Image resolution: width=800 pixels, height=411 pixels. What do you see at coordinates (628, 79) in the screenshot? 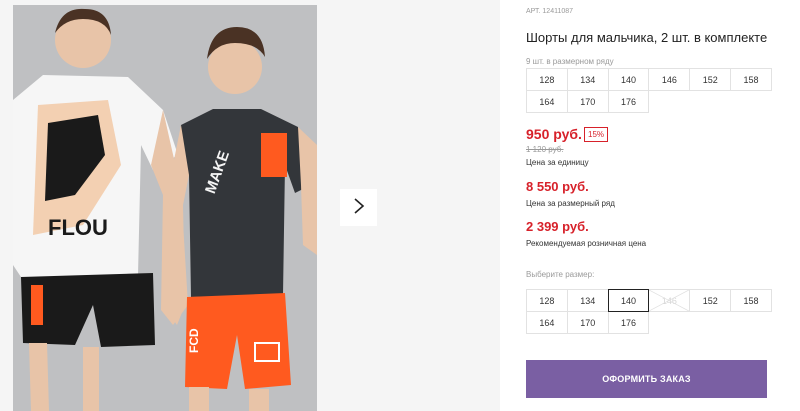
I see `size-row-cell: 140` at bounding box center [628, 79].